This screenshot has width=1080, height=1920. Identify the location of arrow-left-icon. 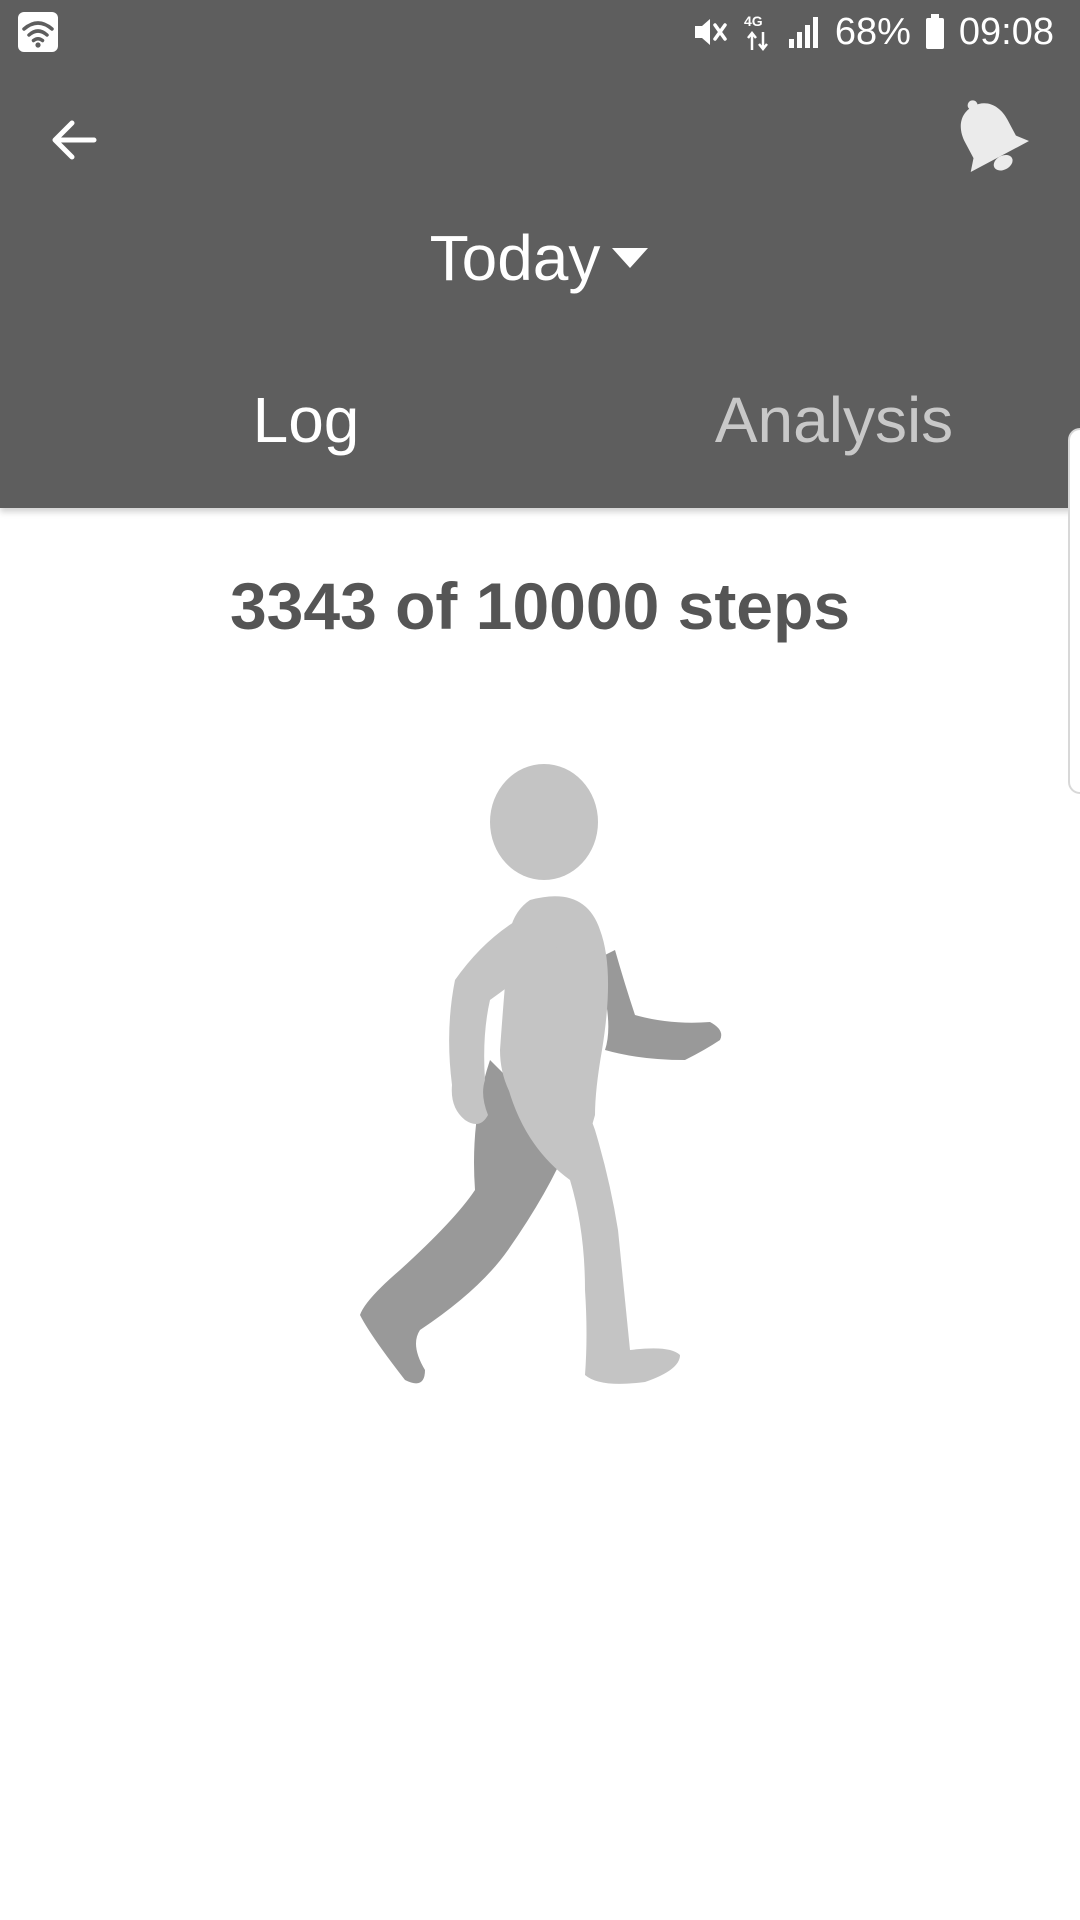
(74, 140).